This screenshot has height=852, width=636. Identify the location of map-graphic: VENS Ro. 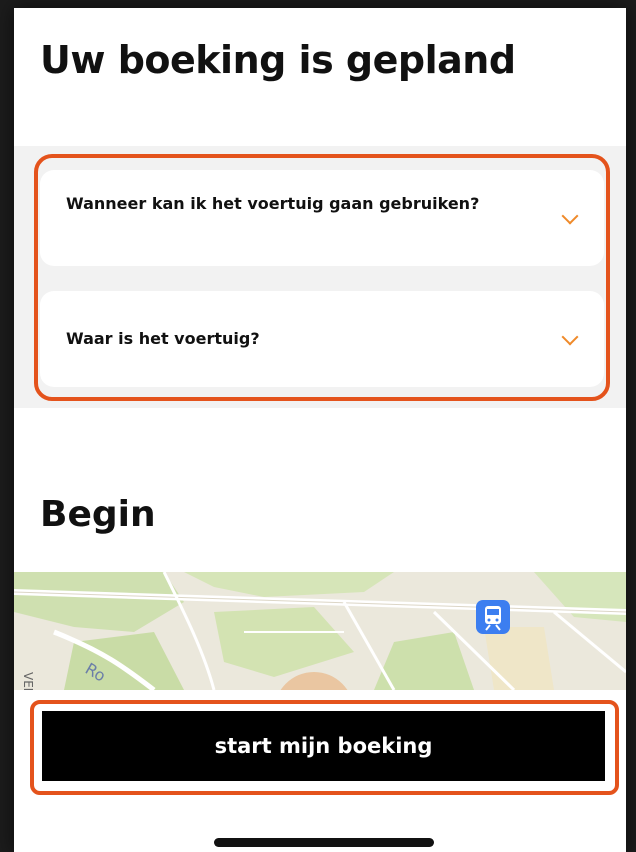
(320, 631).